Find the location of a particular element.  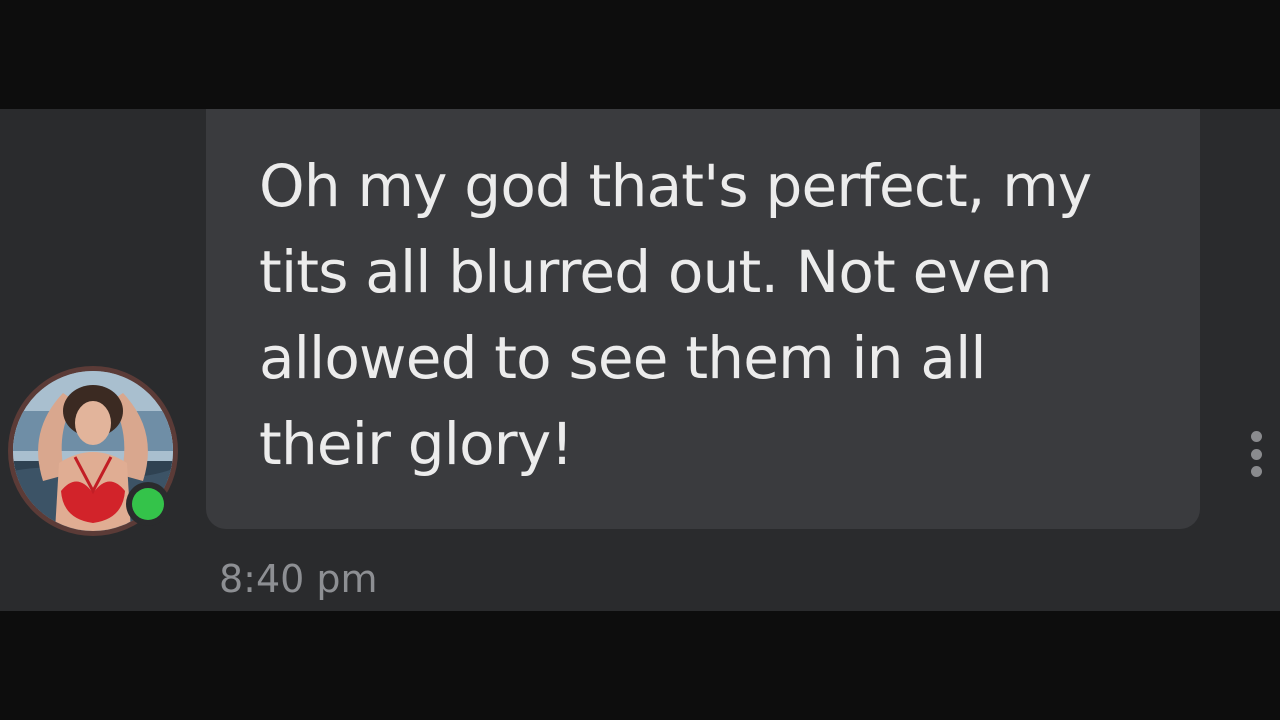

more-vertical-icon-dot-top is located at coordinates (1256, 436).